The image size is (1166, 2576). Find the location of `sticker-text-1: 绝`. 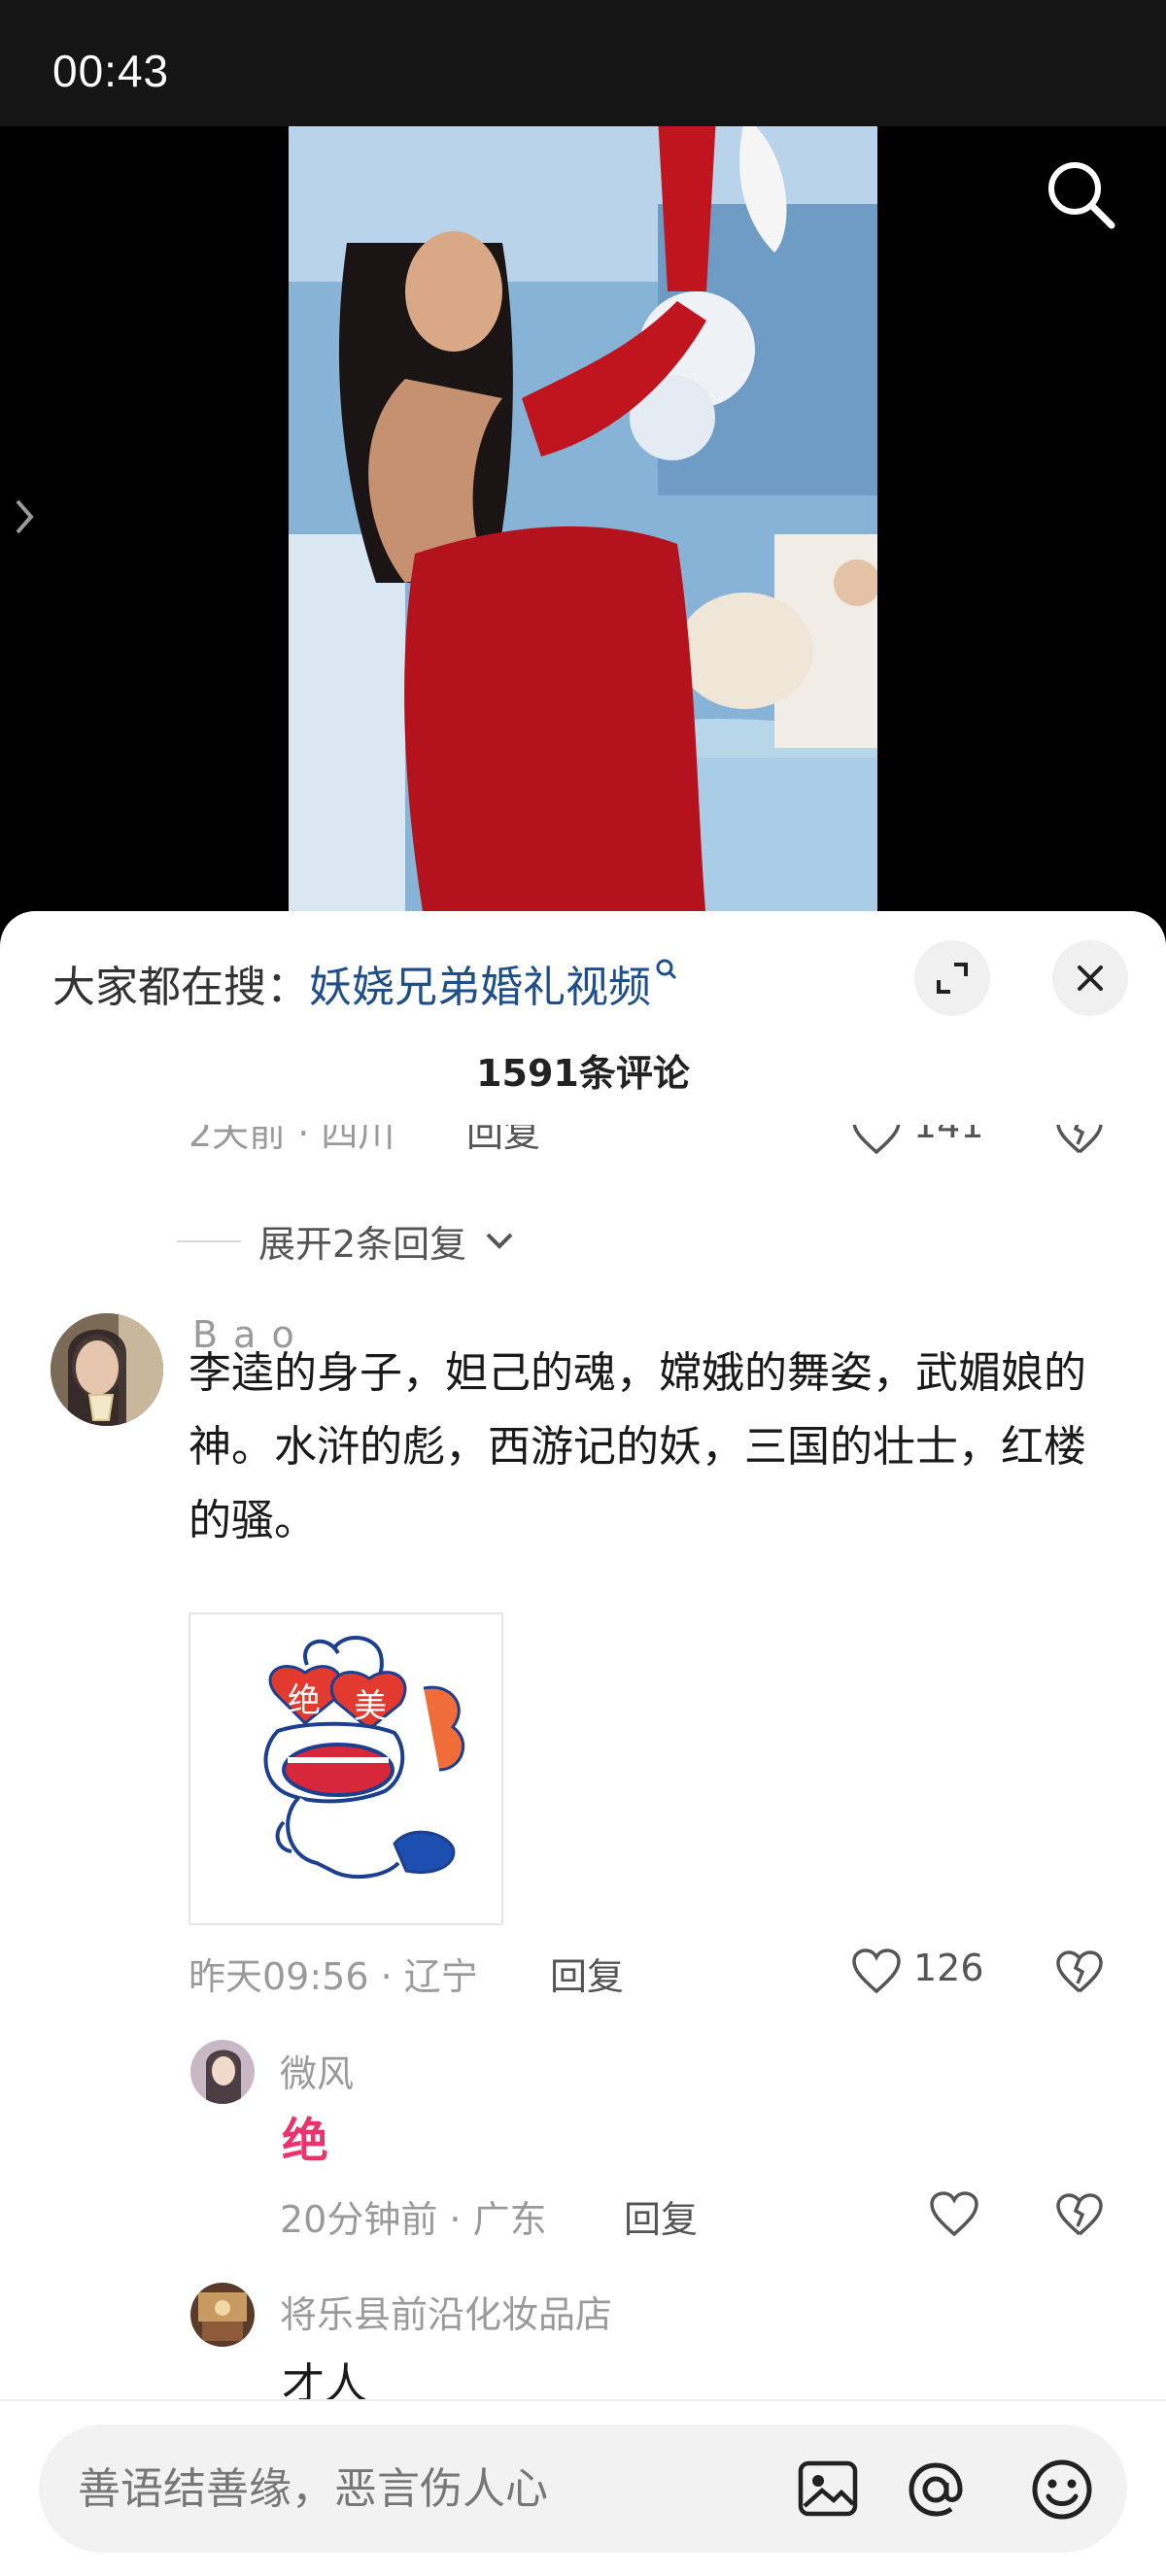

sticker-text-1: 绝 is located at coordinates (304, 1700).